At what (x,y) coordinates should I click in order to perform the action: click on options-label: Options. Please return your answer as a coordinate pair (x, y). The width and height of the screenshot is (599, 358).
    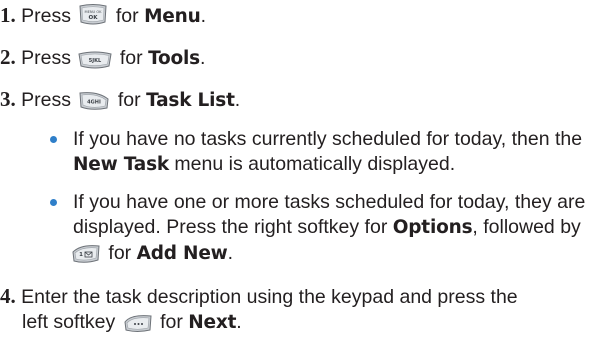
    Looking at the image, I should click on (432, 227).